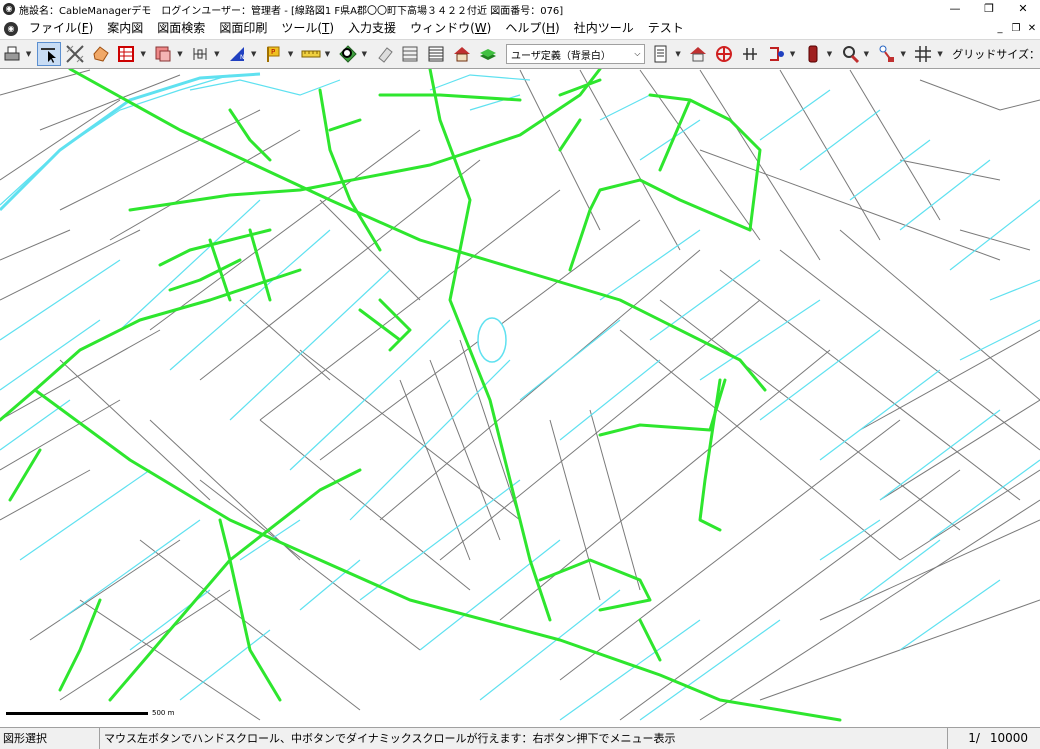  What do you see at coordinates (532, 28) in the screenshot?
I see `menu-help: ヘルプ(H)` at bounding box center [532, 28].